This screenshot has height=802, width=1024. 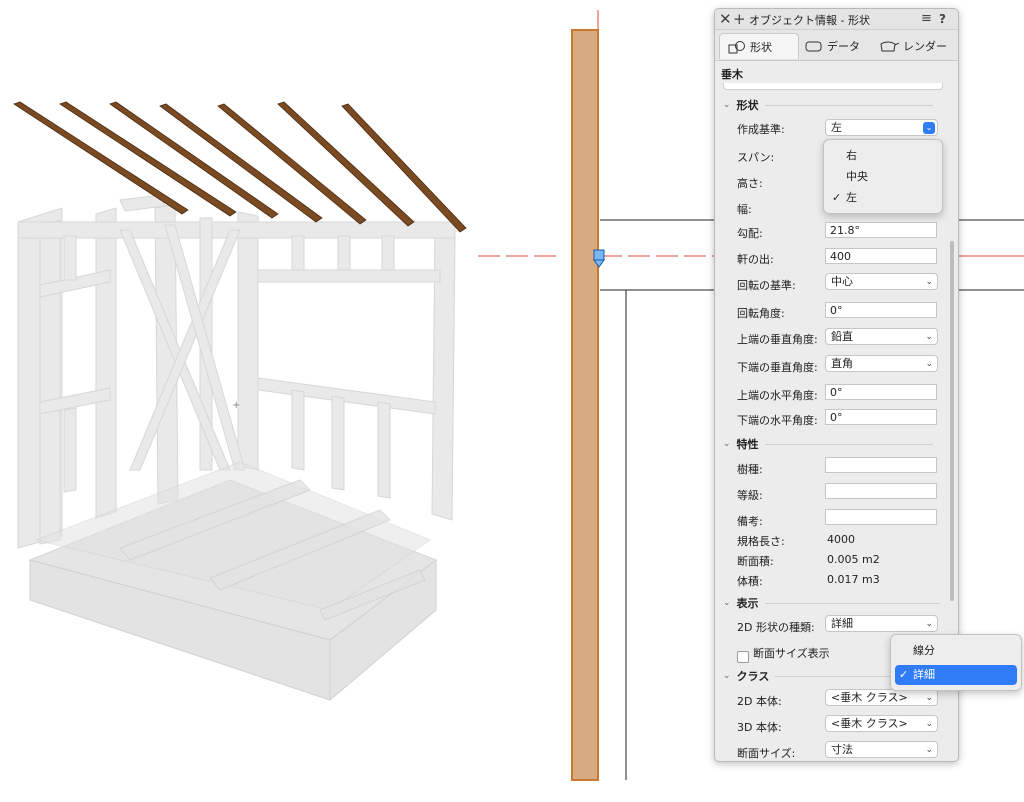 I want to click on type-option-detail: ✓ 詳細, so click(x=956, y=675).